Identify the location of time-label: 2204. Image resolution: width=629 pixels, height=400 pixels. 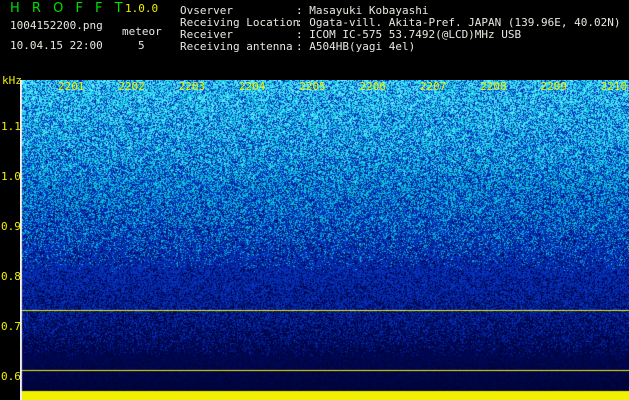
(252, 86).